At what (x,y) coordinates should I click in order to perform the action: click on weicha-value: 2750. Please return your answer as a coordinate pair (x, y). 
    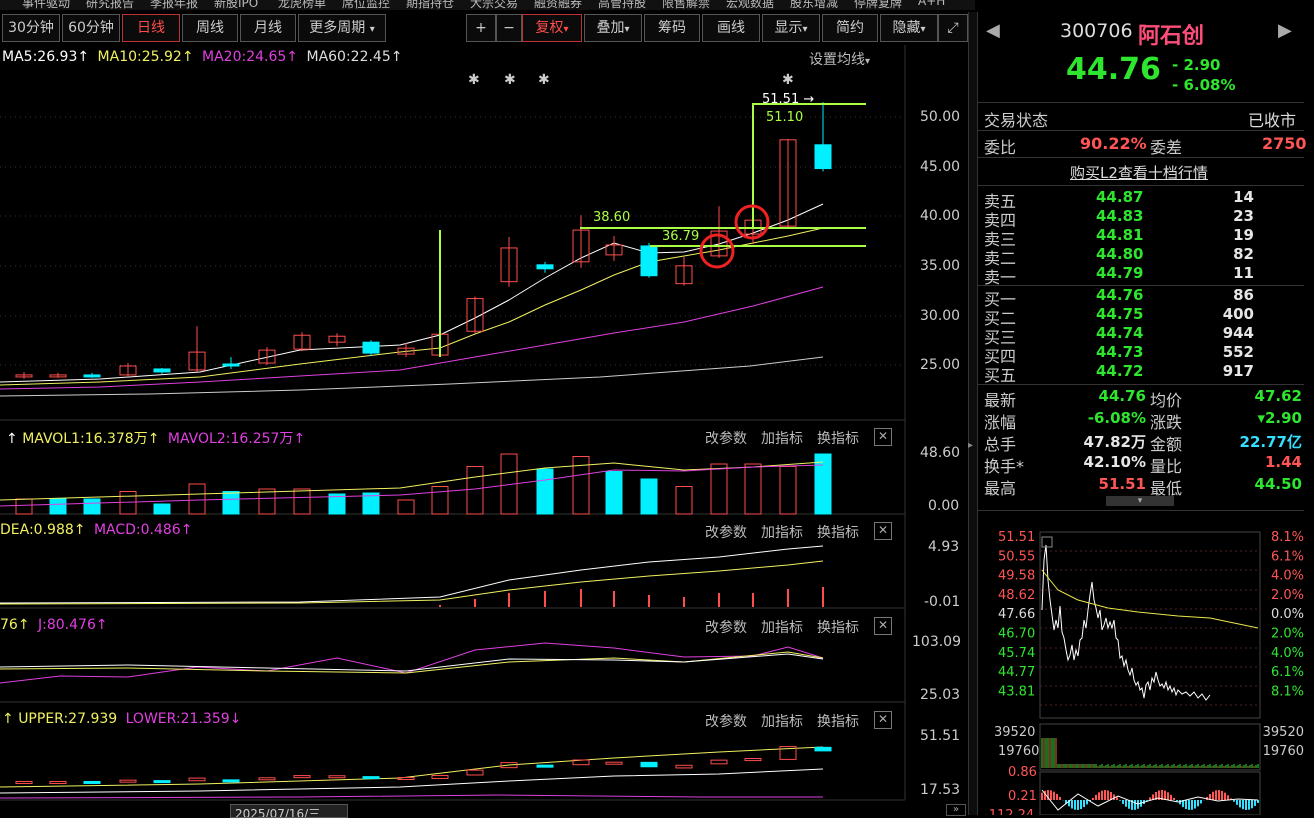
    Looking at the image, I should click on (1284, 143).